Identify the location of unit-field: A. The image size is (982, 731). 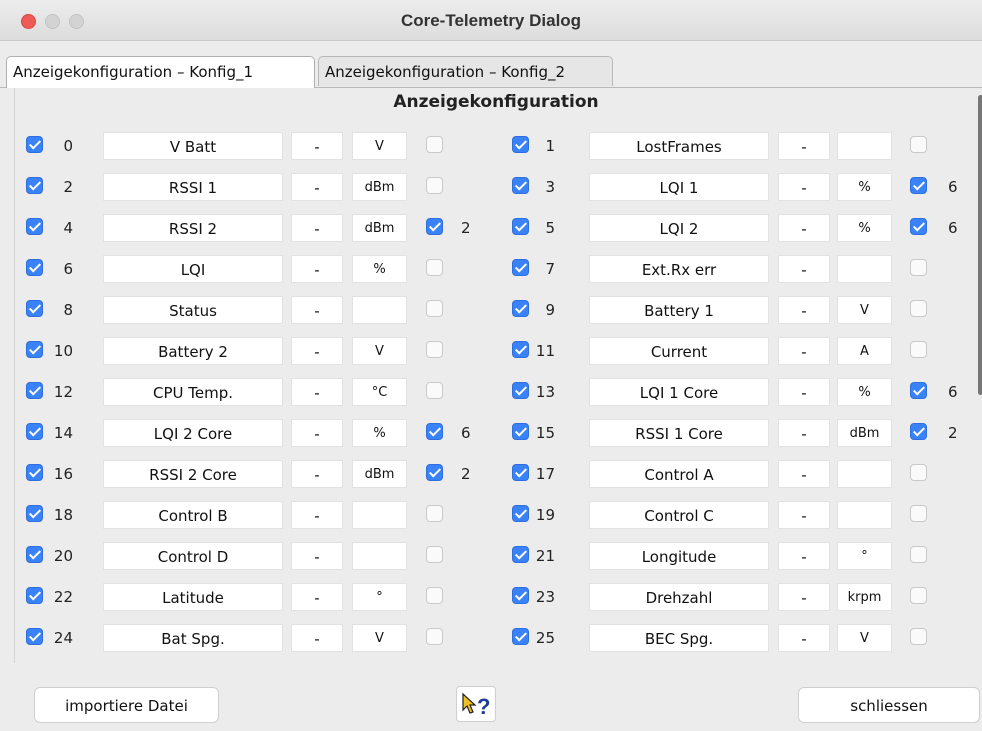
(864, 351).